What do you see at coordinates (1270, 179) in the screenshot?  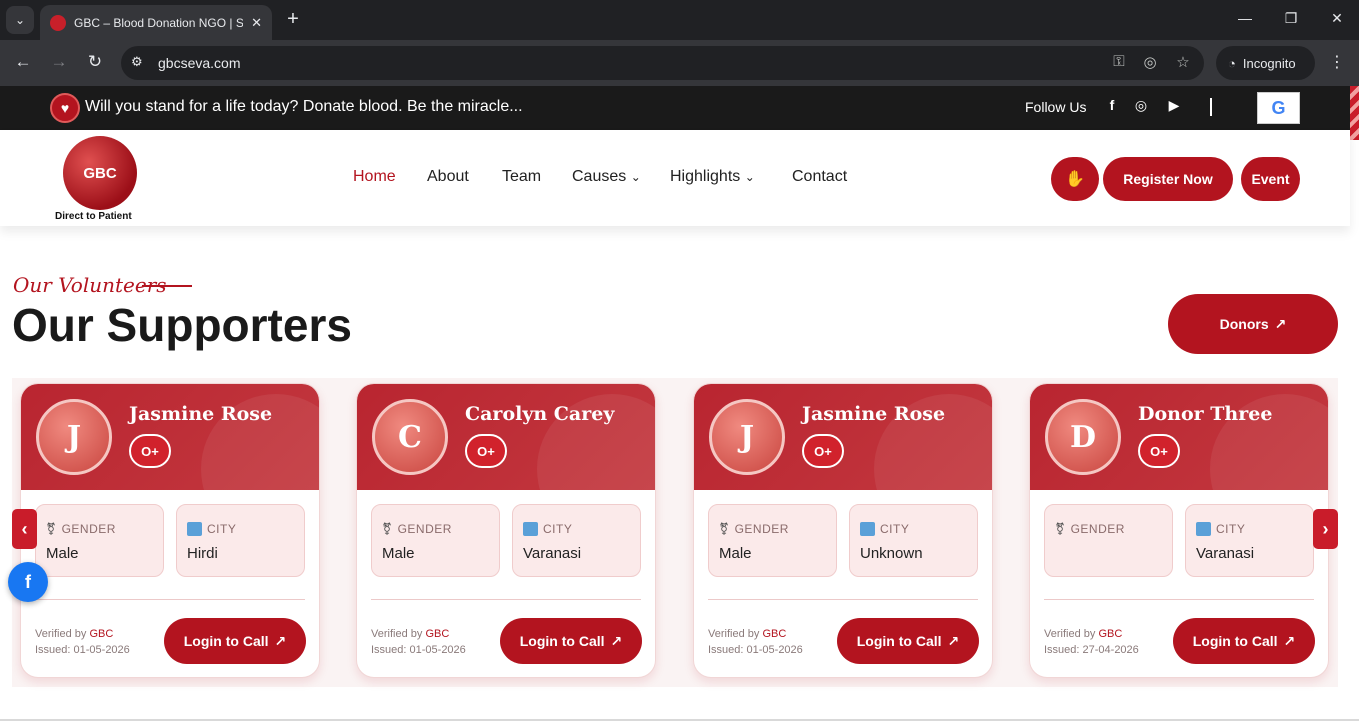 I see `event-button: Event` at bounding box center [1270, 179].